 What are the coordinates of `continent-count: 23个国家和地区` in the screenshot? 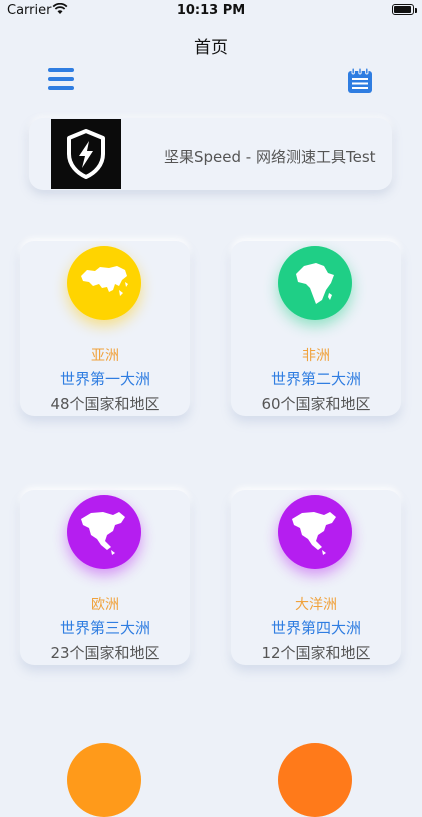 It's located at (105, 653).